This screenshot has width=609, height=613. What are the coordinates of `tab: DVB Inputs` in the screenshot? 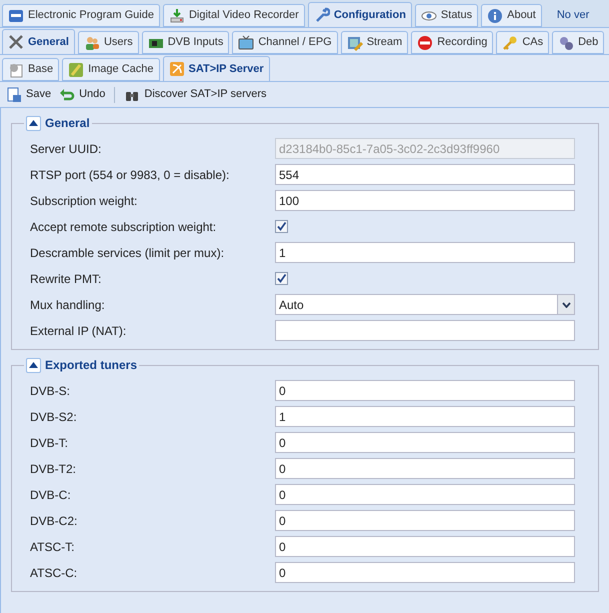 It's located at (186, 42).